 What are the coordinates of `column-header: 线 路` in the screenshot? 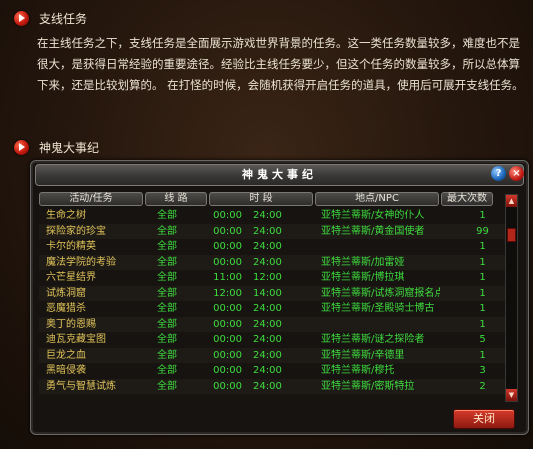 It's located at (176, 199).